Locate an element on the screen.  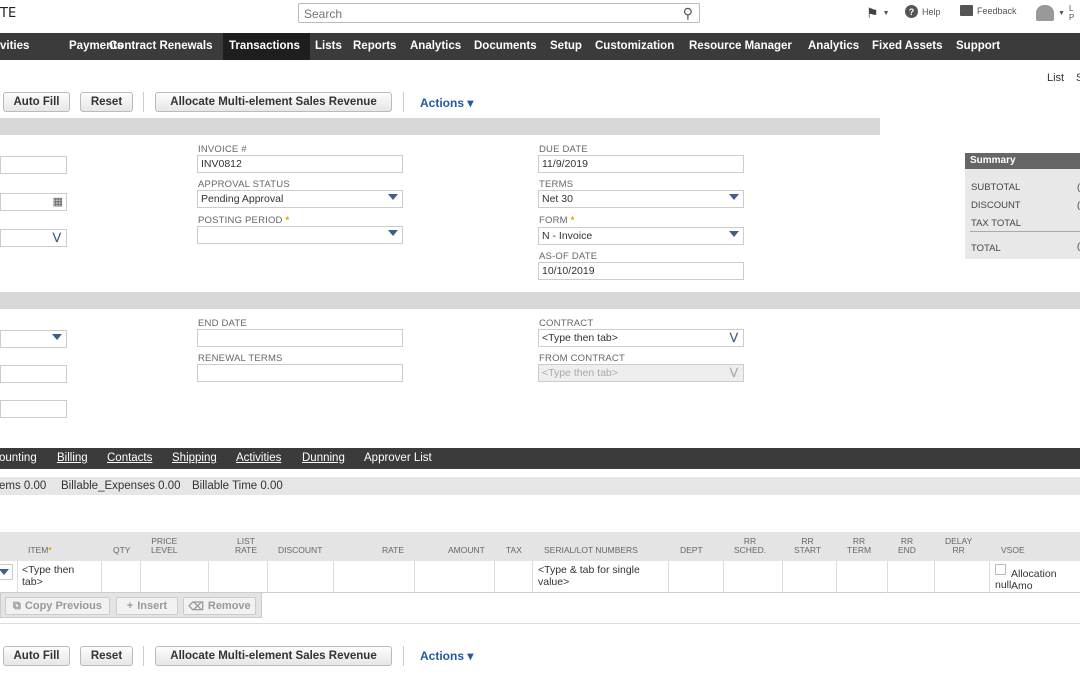
subtab-shipping: Shipping is located at coordinates (194, 458).